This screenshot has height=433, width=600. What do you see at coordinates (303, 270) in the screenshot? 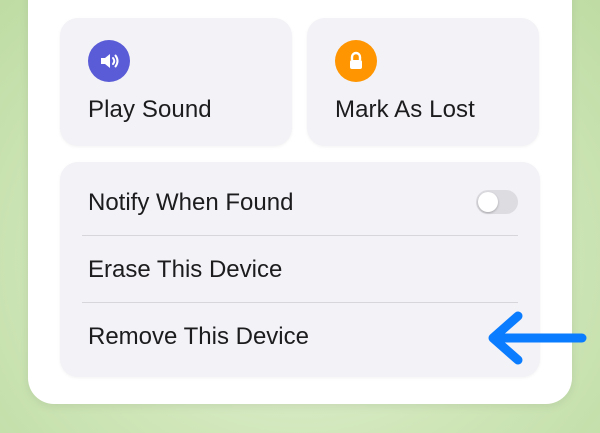
I see `erase-device-button: Erase This Device` at bounding box center [303, 270].